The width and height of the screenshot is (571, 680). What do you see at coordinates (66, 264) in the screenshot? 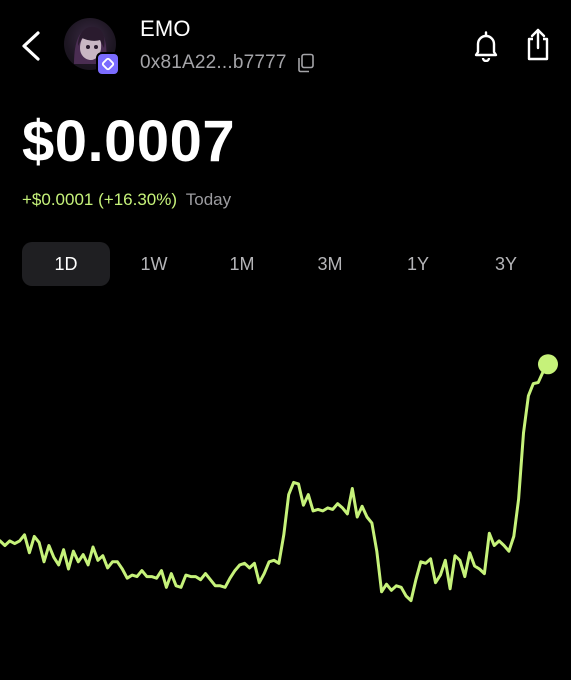
I see `tab-1d: 1D` at bounding box center [66, 264].